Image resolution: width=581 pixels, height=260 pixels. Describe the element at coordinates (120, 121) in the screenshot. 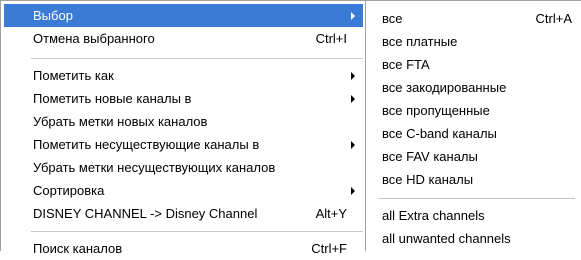

I see `menu-item-label: Убрать метки новых каналов` at that location.